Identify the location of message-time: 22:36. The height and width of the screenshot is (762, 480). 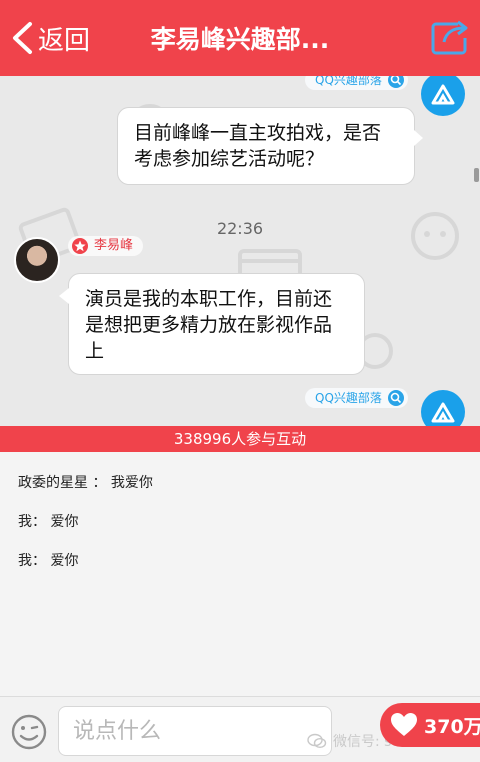
(240, 228).